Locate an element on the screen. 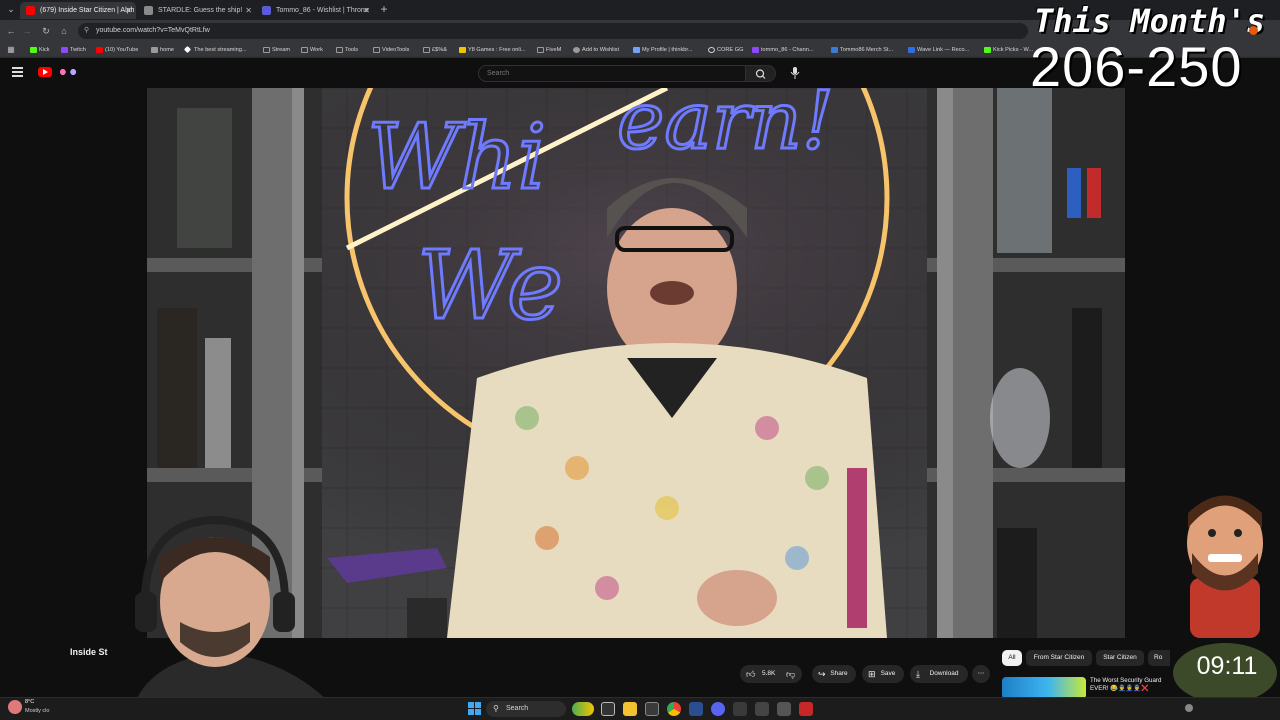  task-view-icon is located at coordinates (608, 709).